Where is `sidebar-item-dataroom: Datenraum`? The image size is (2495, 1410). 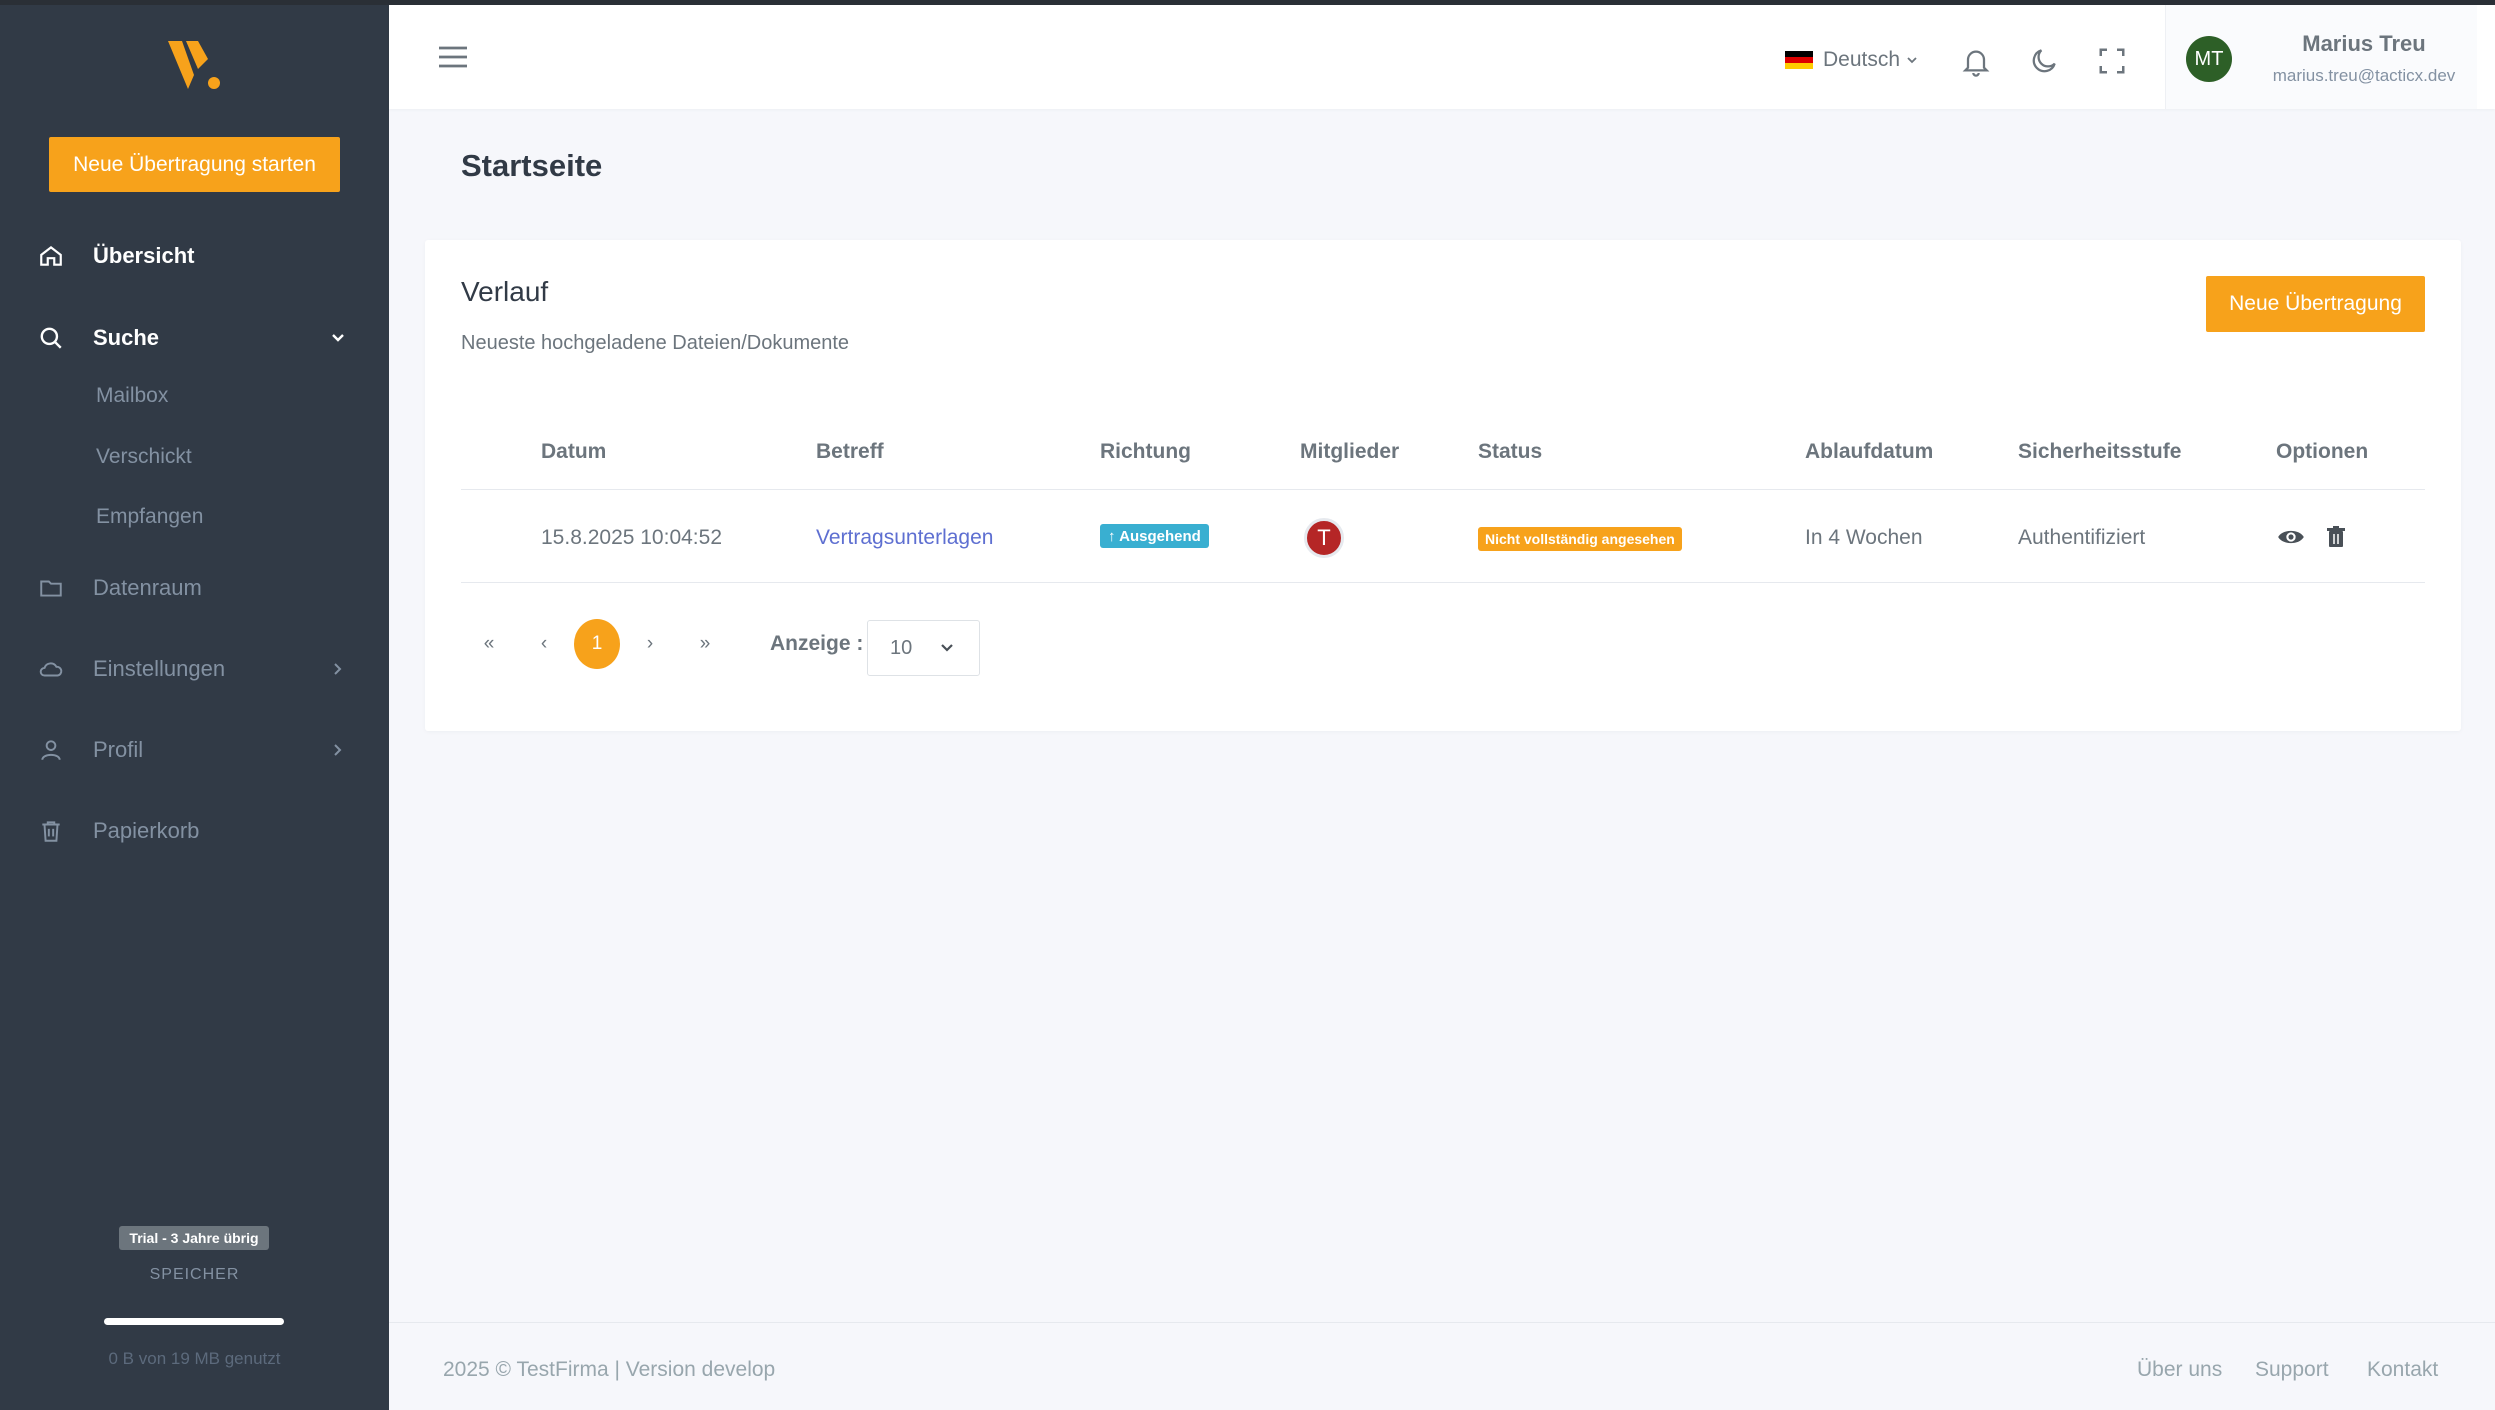
sidebar-item-dataroom: Datenraum is located at coordinates (194, 588).